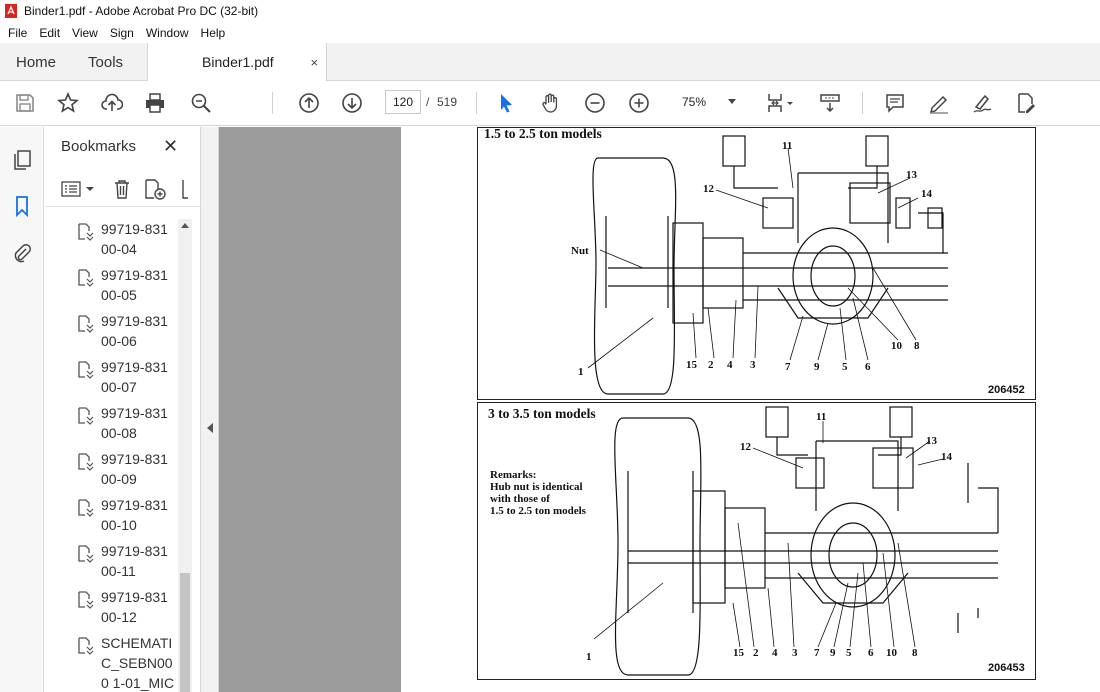 The height and width of the screenshot is (692, 1100). What do you see at coordinates (134, 515) in the screenshot?
I see `bookmark-label: 99719-831 00-10` at bounding box center [134, 515].